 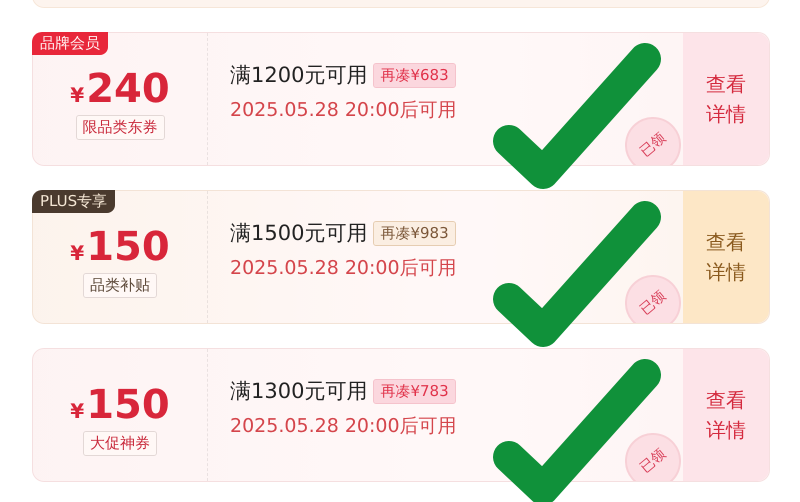 I want to click on coupon-condition: 满1200元可用, so click(x=299, y=75).